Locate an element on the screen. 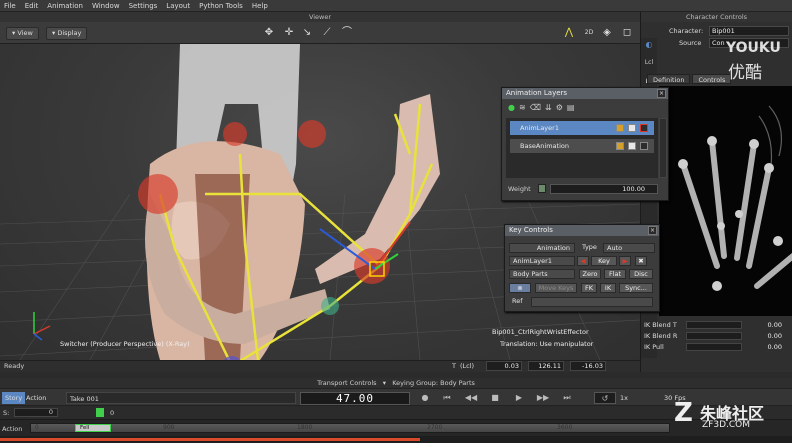 Image resolution: width=792 pixels, height=443 pixels. layer-stack-icon: ≋ is located at coordinates (522, 109).